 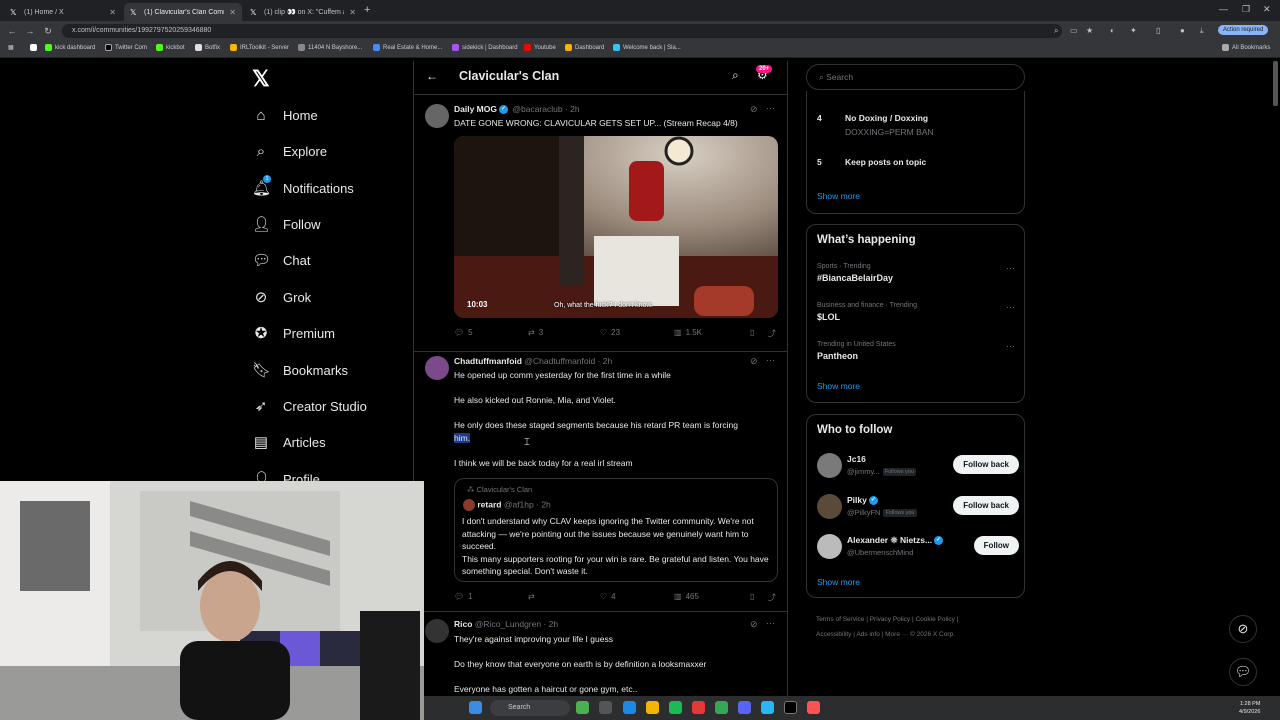 What do you see at coordinates (463, 596) in the screenshot?
I see `reply-button: 💬︎ 1` at bounding box center [463, 596].